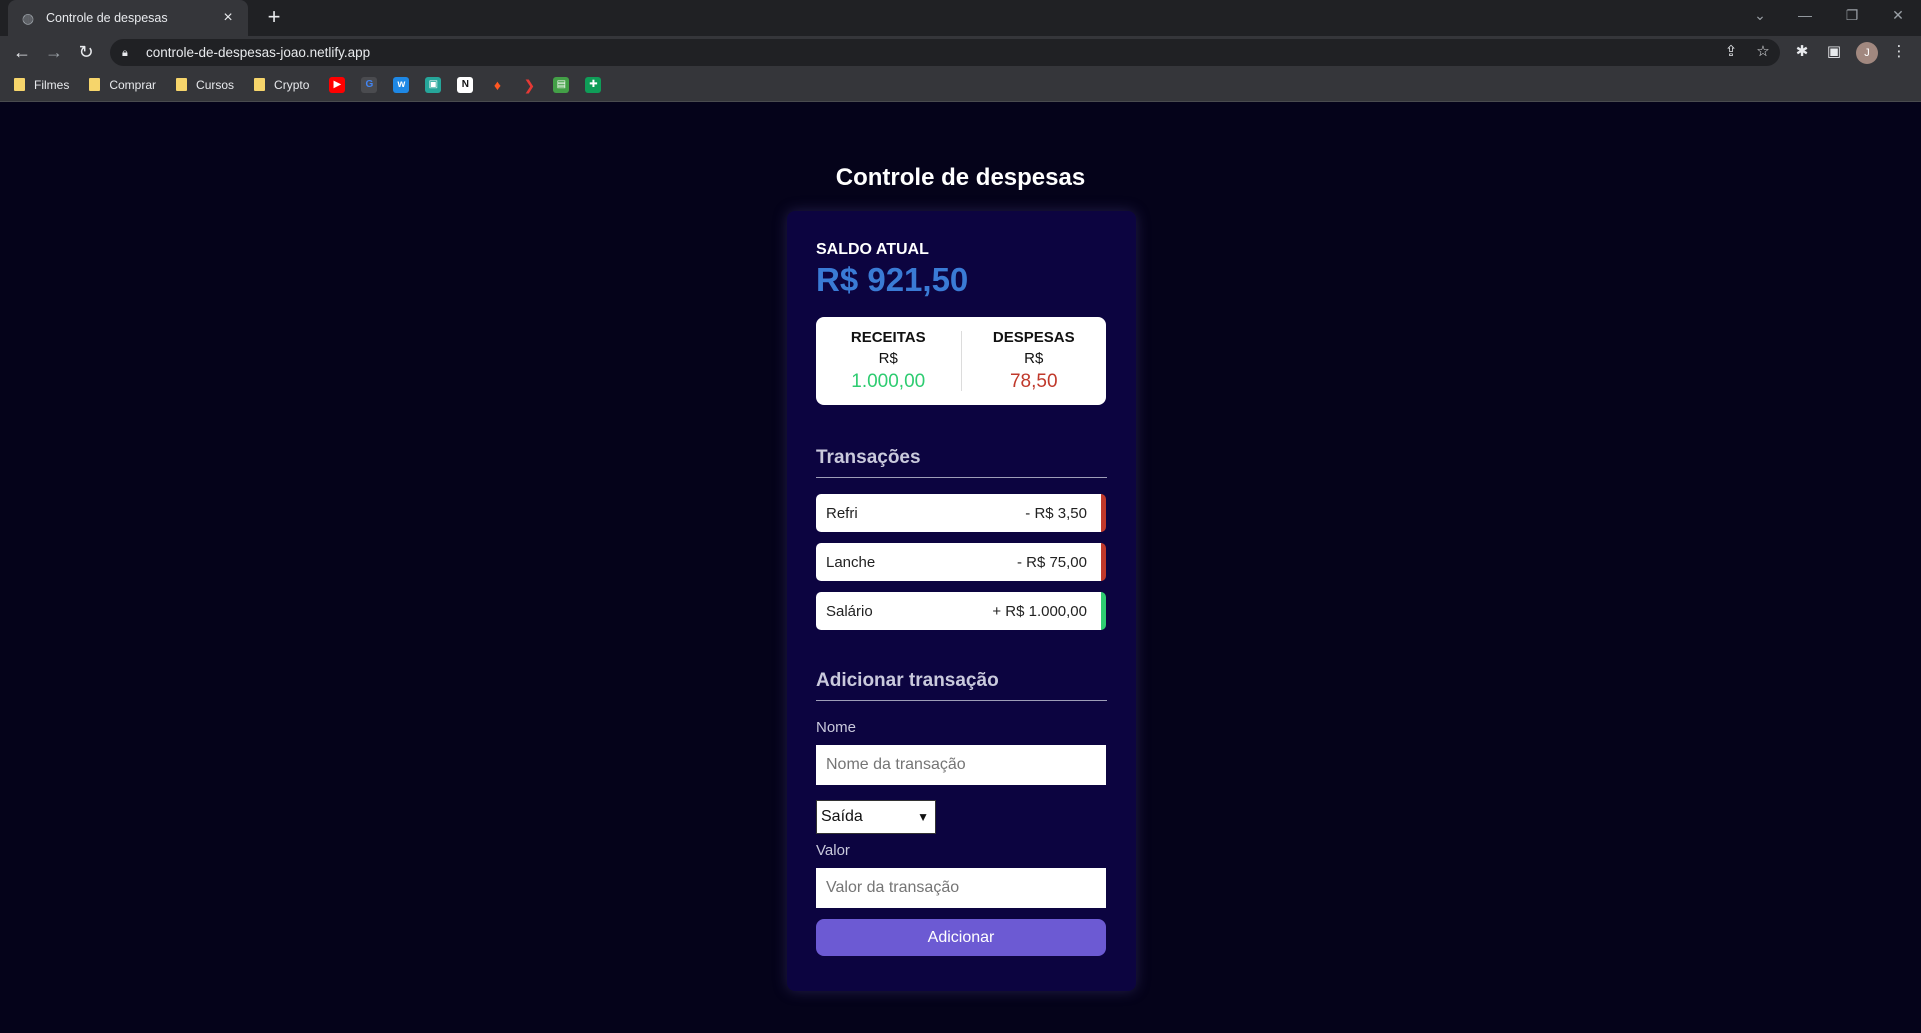 This screenshot has width=1921, height=1033. What do you see at coordinates (228, 18) in the screenshot?
I see `close-tab-icon: ×` at bounding box center [228, 18].